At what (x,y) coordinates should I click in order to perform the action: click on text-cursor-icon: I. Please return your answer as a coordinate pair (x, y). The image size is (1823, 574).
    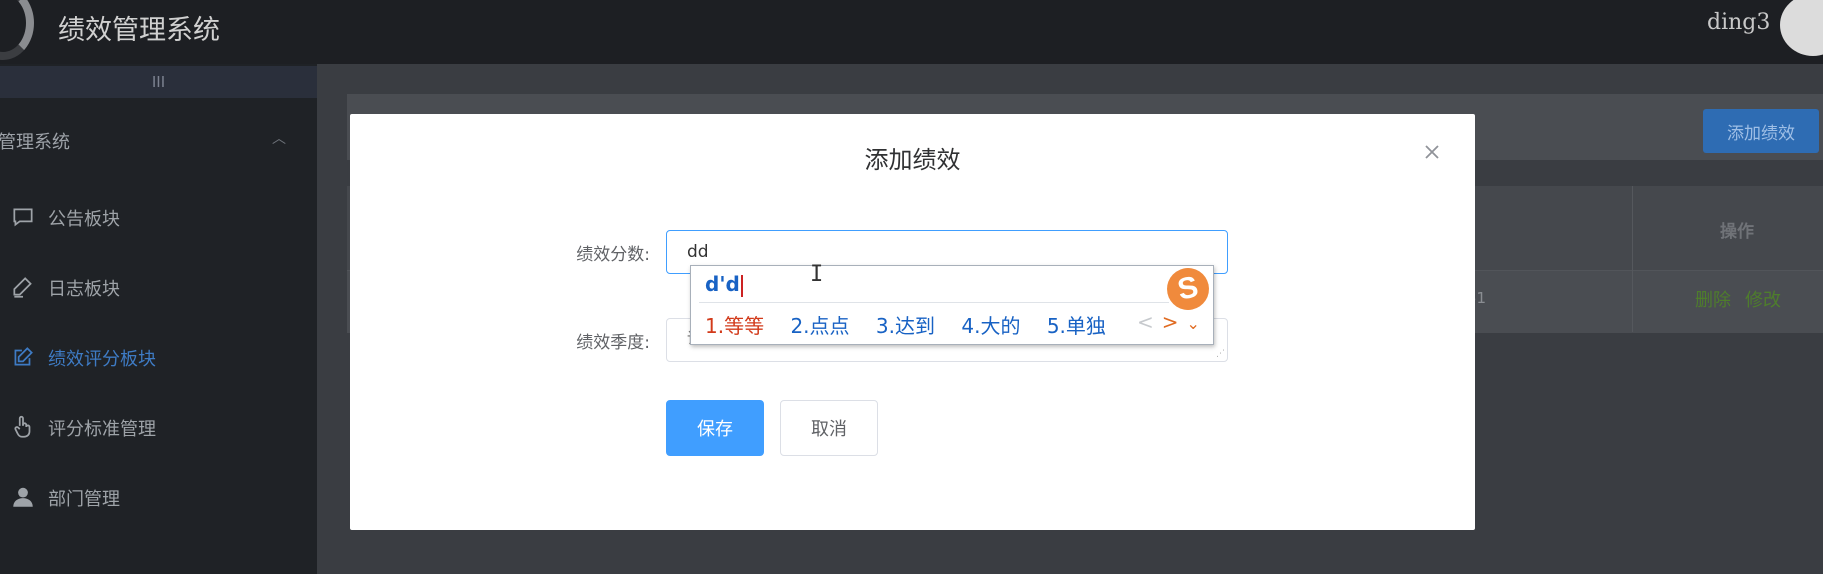
    Looking at the image, I should click on (817, 274).